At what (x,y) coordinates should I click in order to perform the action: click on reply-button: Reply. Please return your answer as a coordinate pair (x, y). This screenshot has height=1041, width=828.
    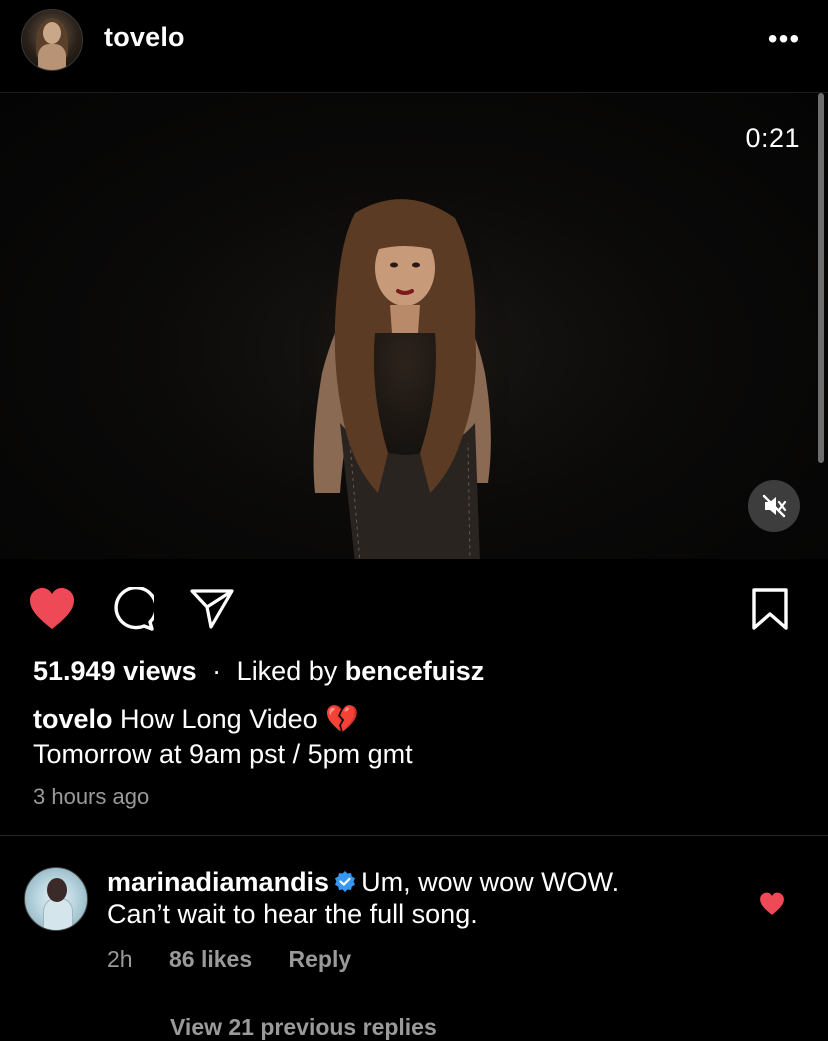
    Looking at the image, I should click on (320, 959).